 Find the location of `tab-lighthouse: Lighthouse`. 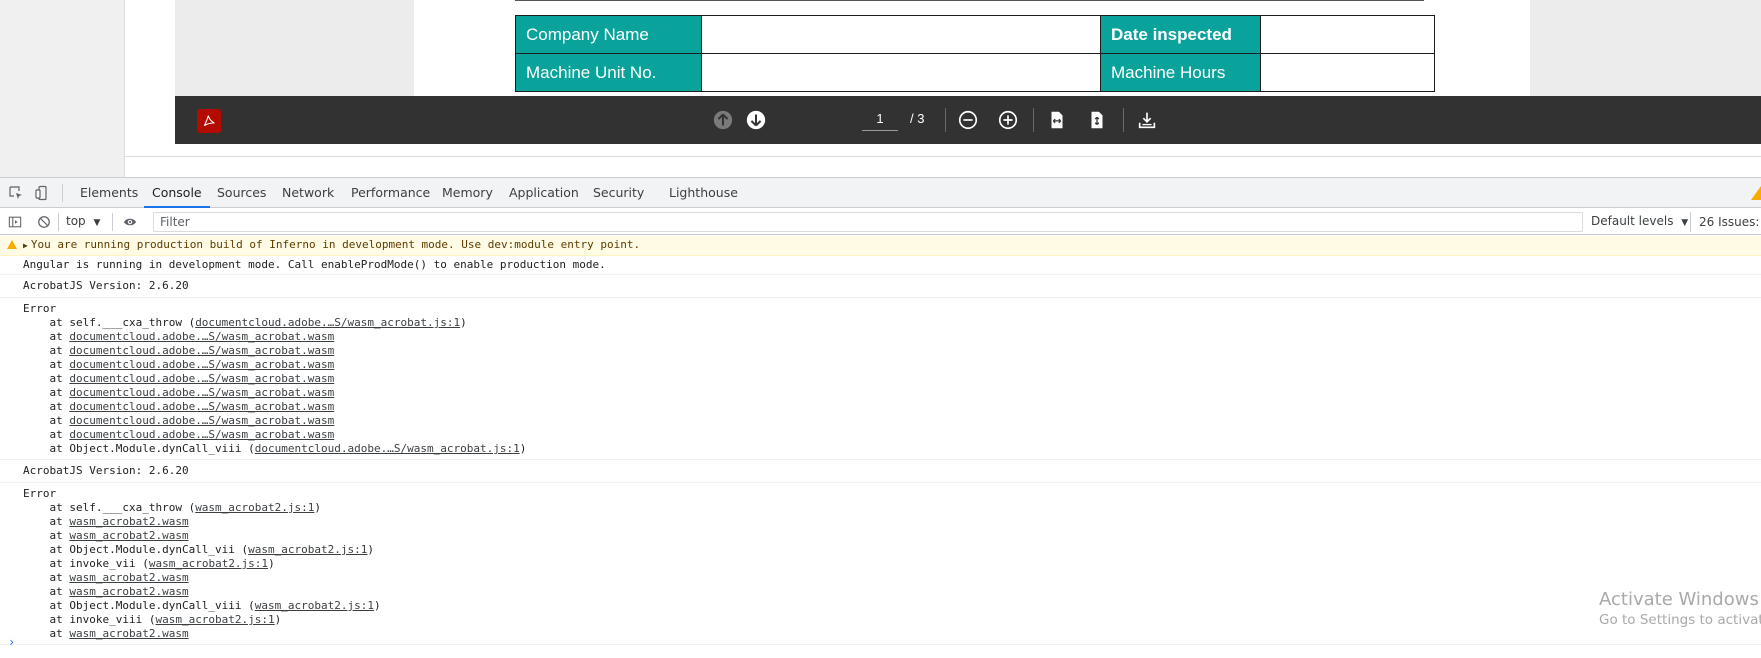

tab-lighthouse: Lighthouse is located at coordinates (703, 193).